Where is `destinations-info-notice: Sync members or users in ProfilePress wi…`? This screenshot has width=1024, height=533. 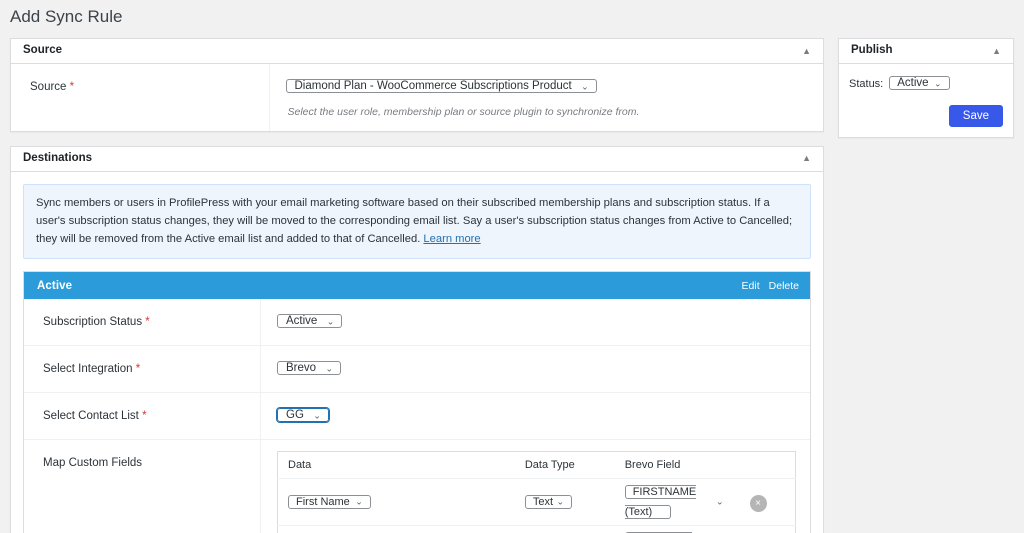
destinations-info-notice: Sync members or users in ProfilePress wi… is located at coordinates (417, 221).